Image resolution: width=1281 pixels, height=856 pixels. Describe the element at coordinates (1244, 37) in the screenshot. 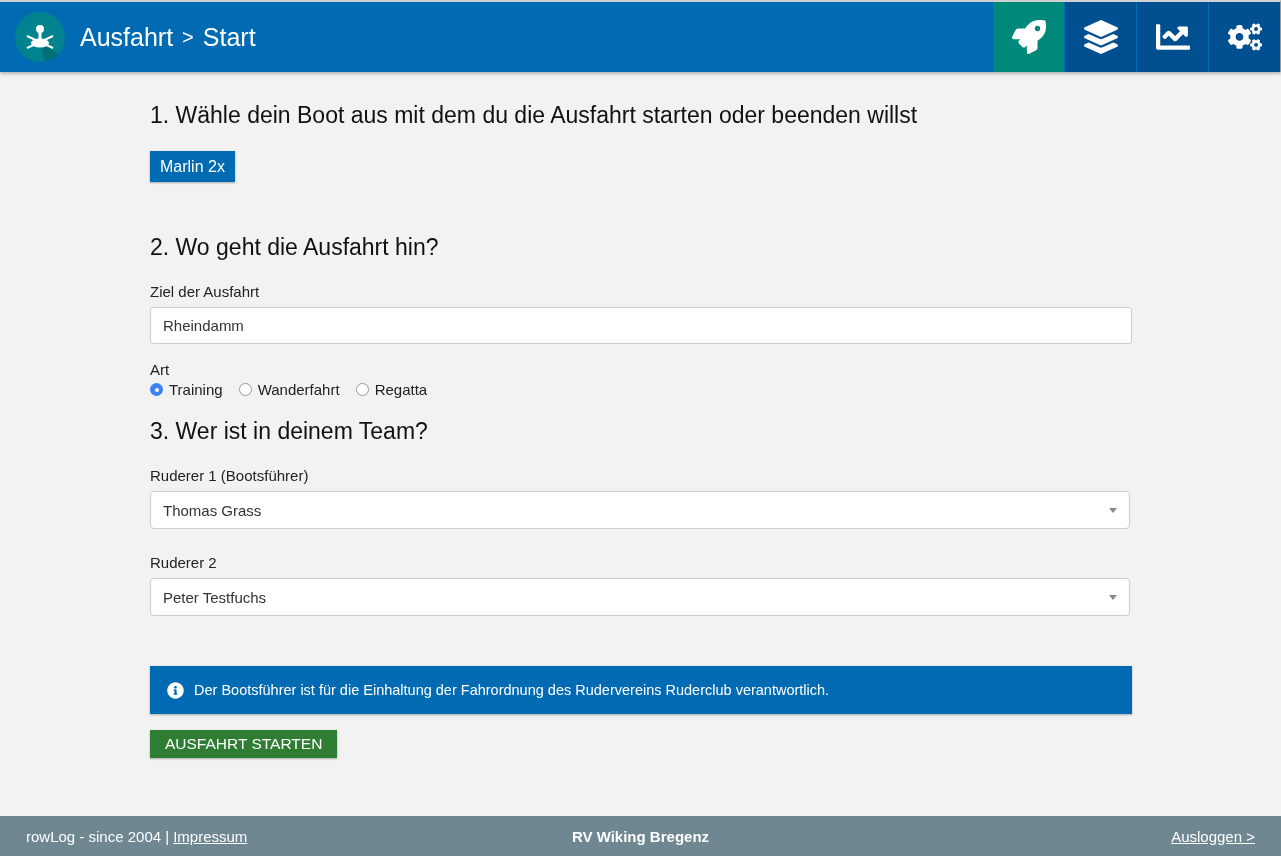

I see `settings-nav-button` at that location.